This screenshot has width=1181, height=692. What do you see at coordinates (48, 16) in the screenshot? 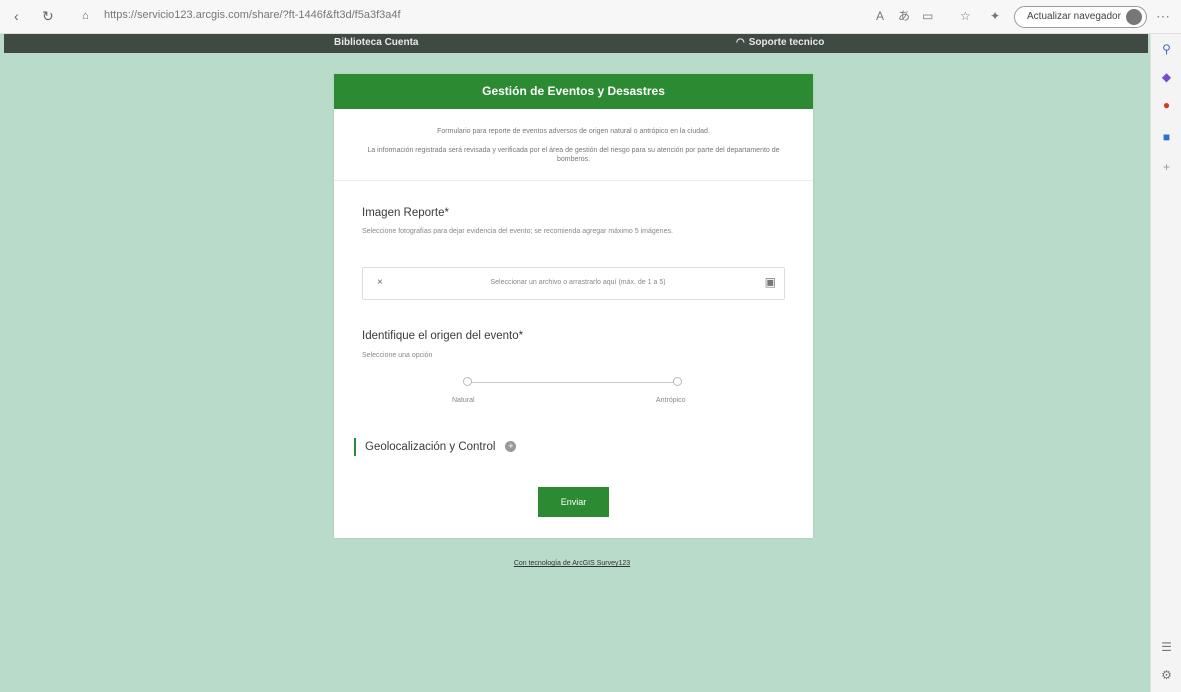
I see `refresh-icon: ↻` at bounding box center [48, 16].